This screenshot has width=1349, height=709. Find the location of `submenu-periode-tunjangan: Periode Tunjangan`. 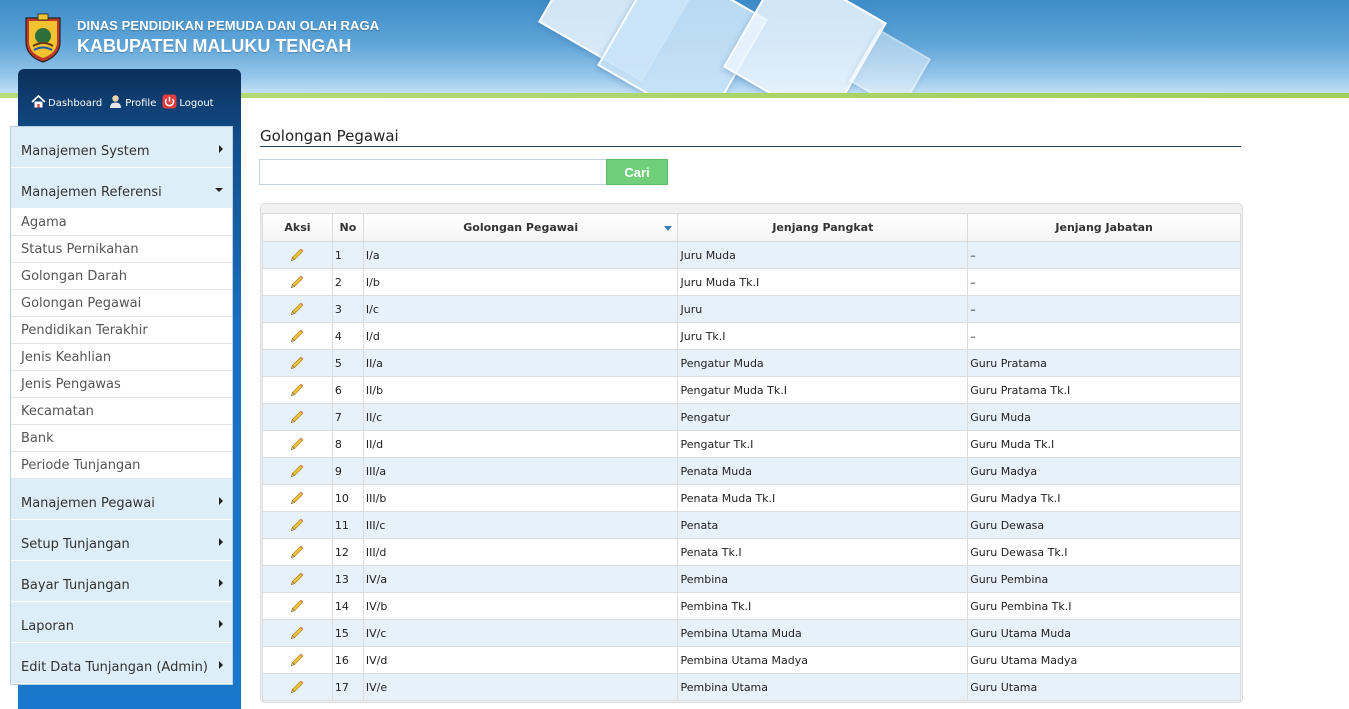

submenu-periode-tunjangan: Periode Tunjangan is located at coordinates (121, 465).